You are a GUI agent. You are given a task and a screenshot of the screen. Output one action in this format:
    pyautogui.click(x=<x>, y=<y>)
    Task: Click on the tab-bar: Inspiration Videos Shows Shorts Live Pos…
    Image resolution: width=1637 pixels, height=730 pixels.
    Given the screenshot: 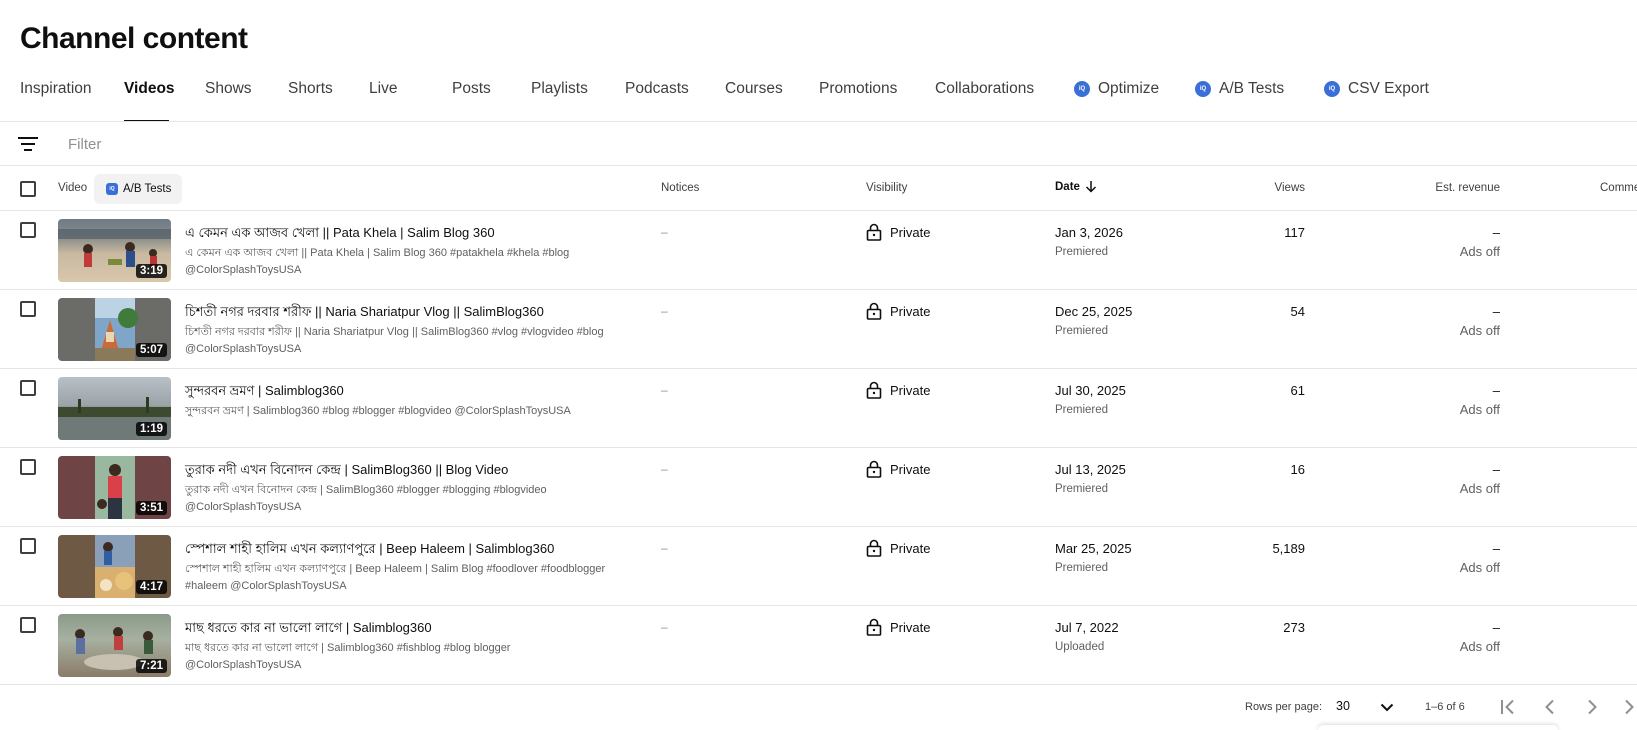 What is the action you would take?
    pyautogui.click(x=727, y=101)
    